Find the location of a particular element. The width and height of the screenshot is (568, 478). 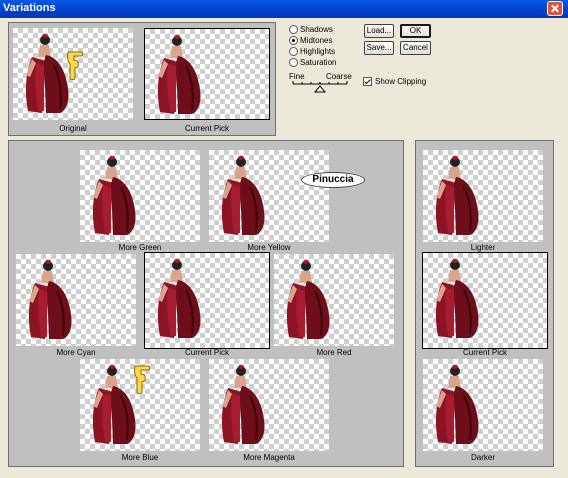

watermark-badge: Pinuccia is located at coordinates (333, 180).